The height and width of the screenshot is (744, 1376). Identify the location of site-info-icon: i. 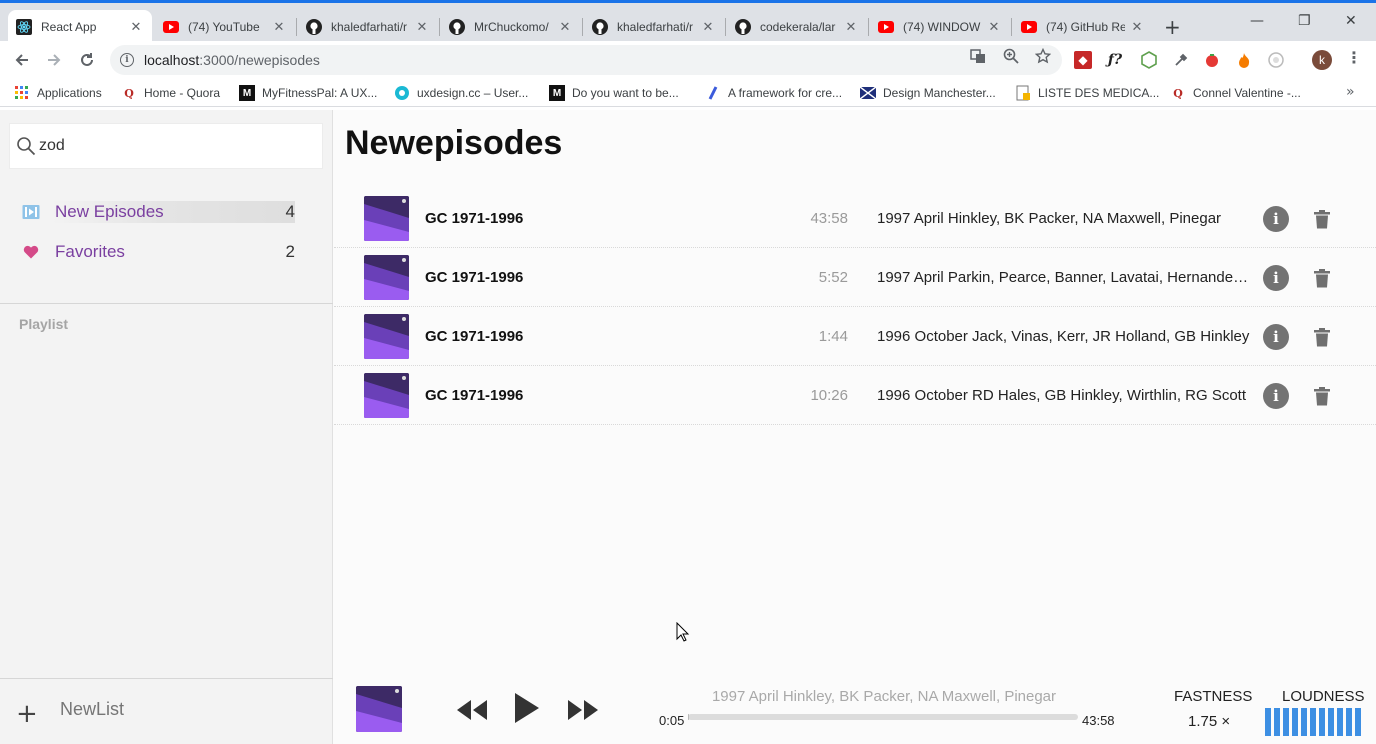
(127, 60).